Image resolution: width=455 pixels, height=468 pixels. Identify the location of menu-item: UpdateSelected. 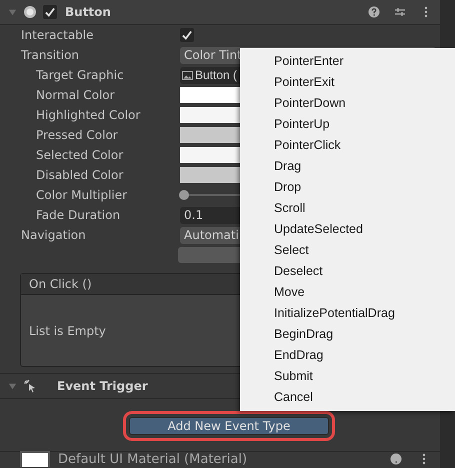
(347, 229).